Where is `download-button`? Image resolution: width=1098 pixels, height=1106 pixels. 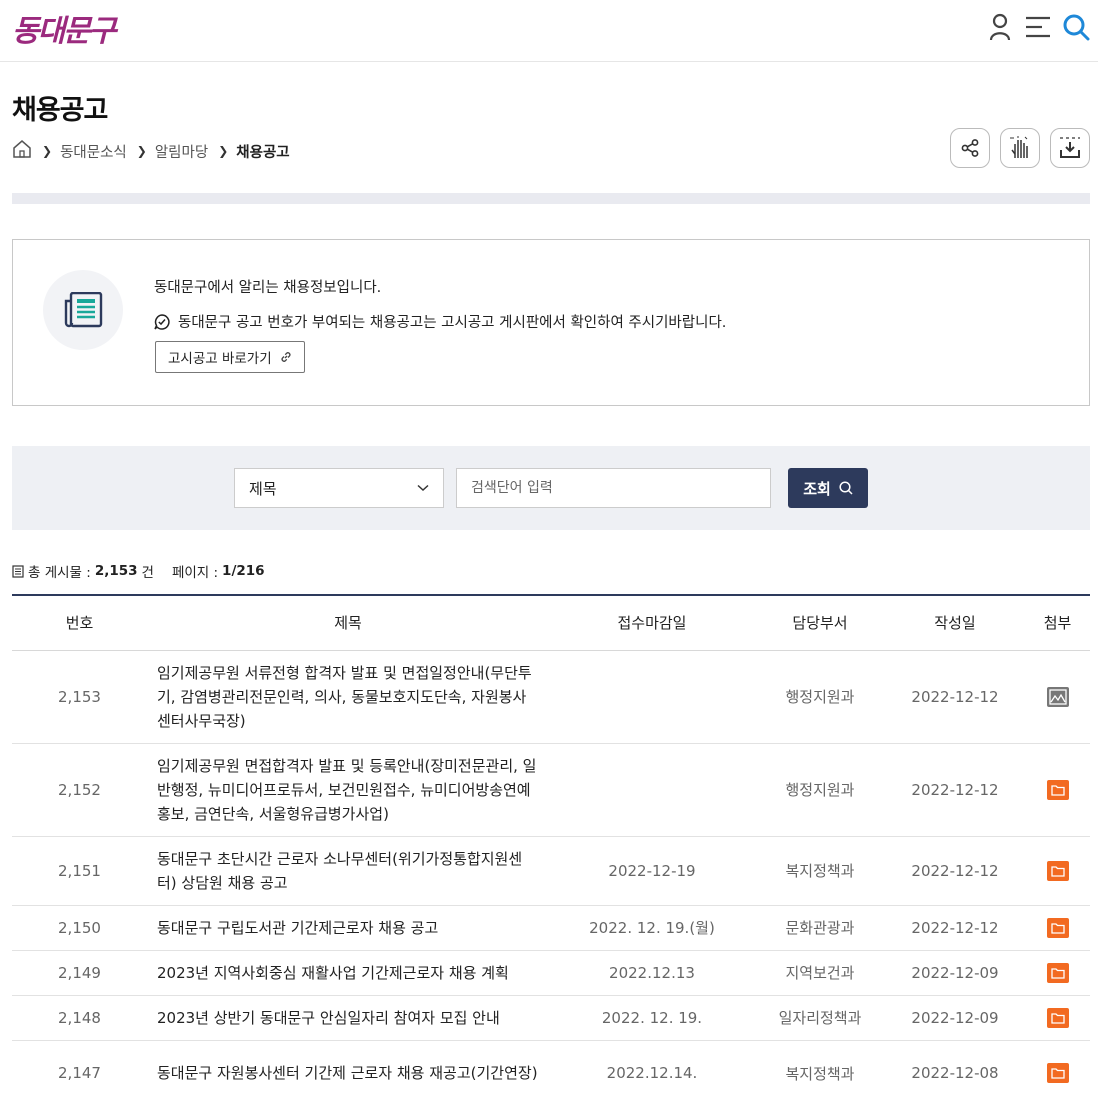 download-button is located at coordinates (1070, 148).